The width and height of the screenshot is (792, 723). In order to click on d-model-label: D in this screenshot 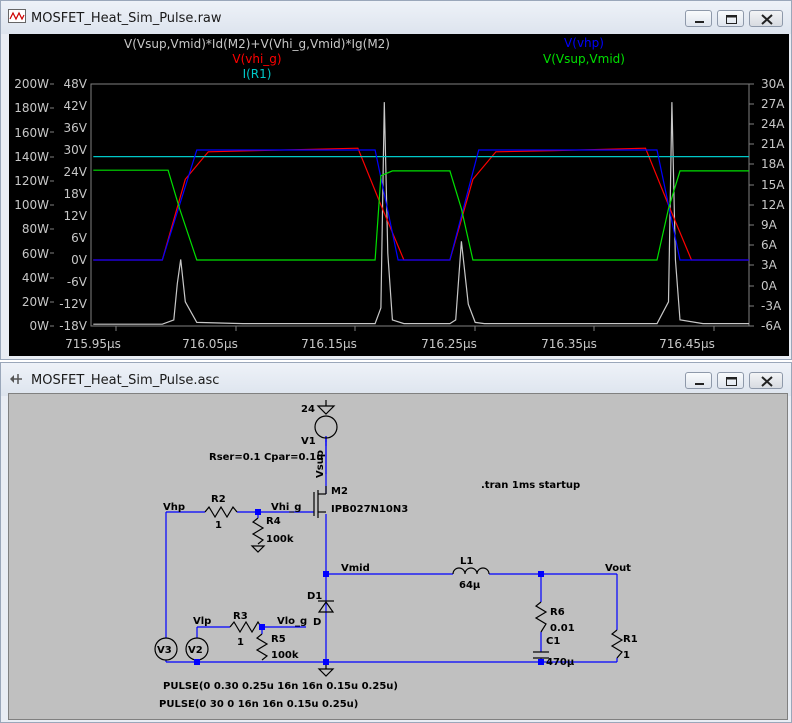, I will do `click(317, 622)`.